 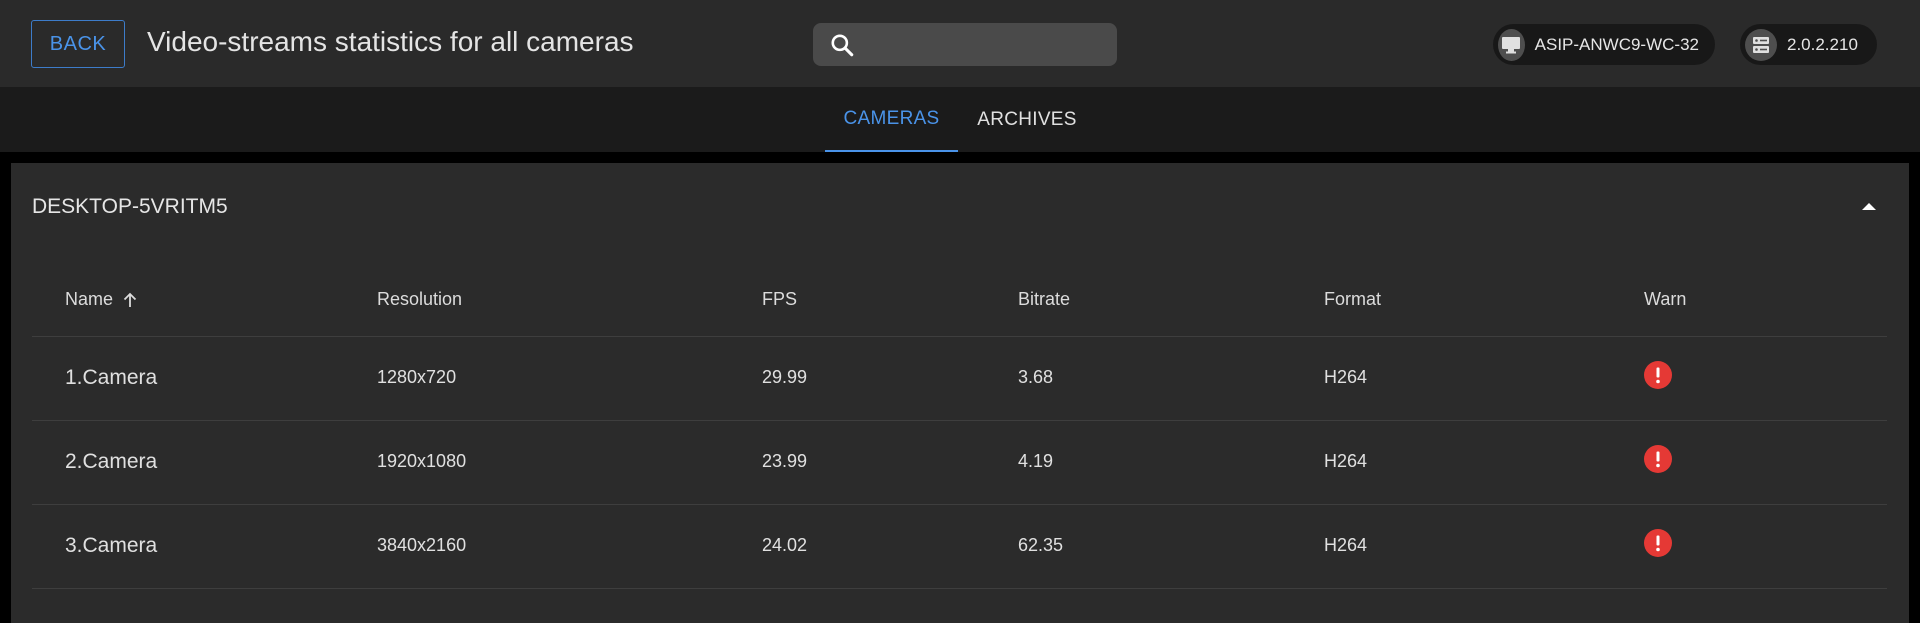 I want to click on column-header-name: Name, so click(x=102, y=299).